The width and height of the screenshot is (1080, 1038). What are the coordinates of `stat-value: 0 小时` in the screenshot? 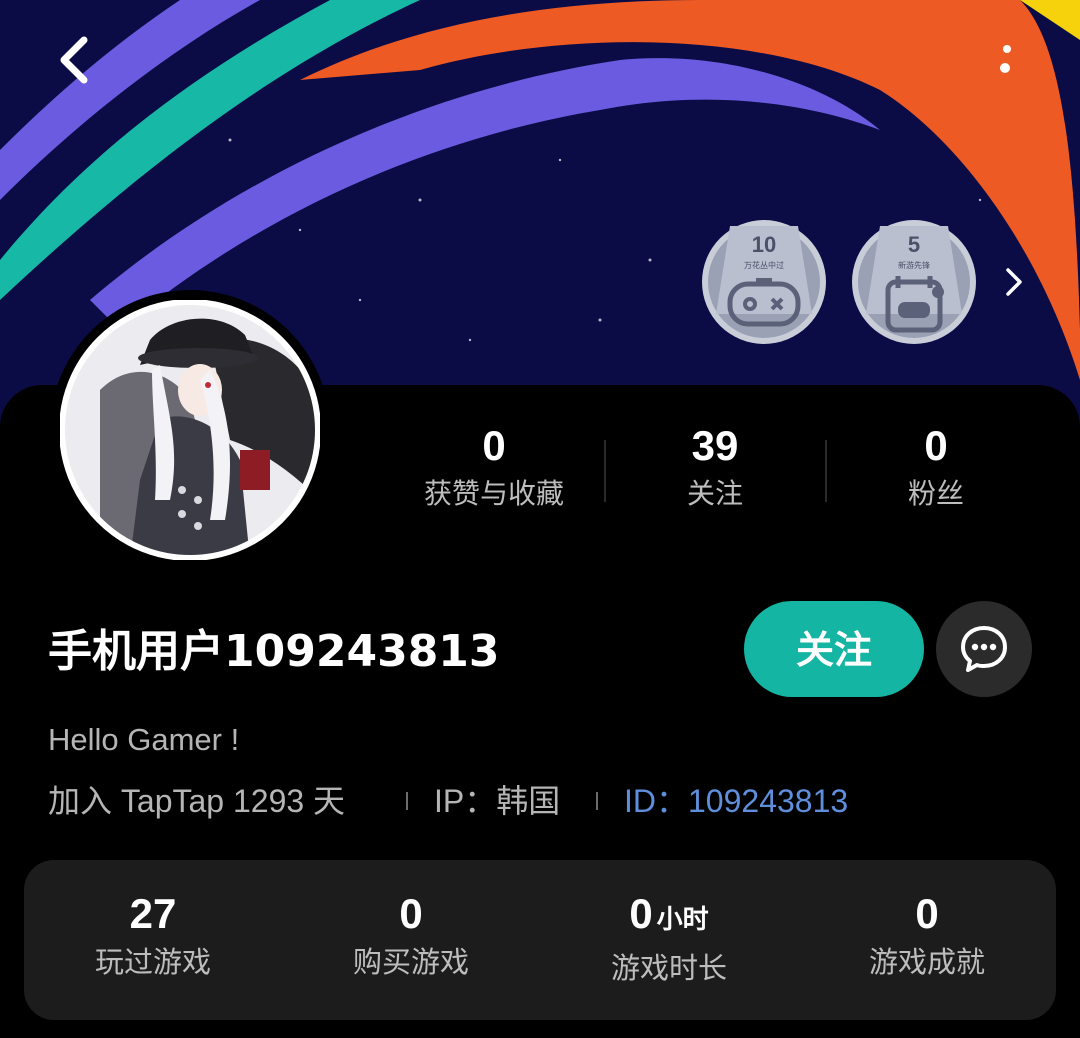 It's located at (669, 913).